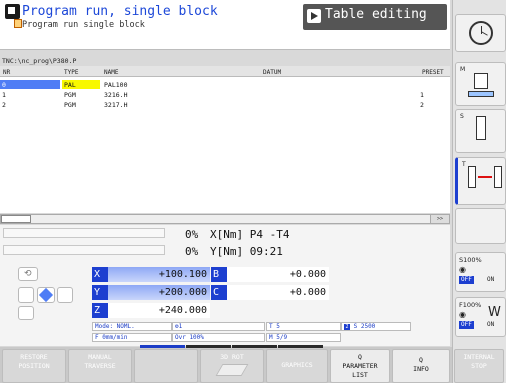 The width and height of the screenshot is (506, 383). What do you see at coordinates (180, 326) in the screenshot?
I see `tool-number-value: 1` at bounding box center [180, 326].